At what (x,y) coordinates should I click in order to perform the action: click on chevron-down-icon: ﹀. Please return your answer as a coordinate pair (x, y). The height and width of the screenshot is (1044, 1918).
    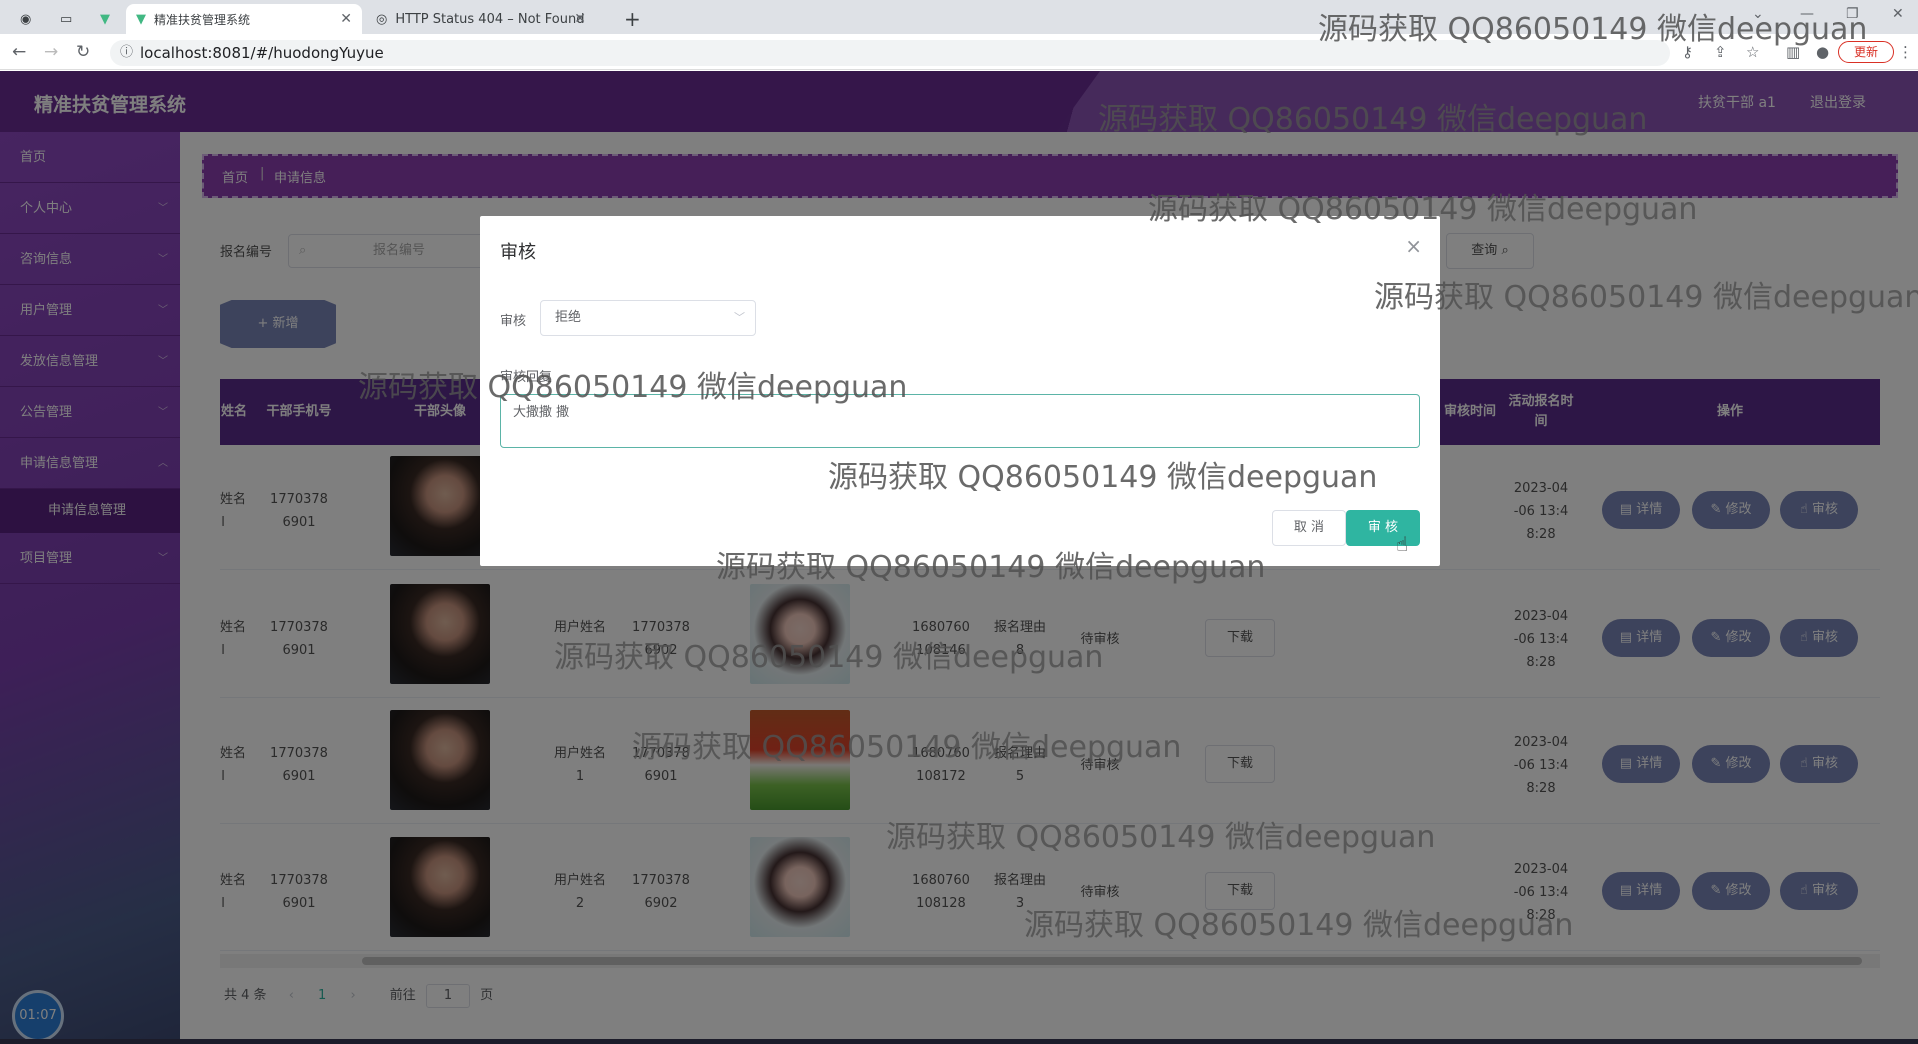
    Looking at the image, I should click on (739, 317).